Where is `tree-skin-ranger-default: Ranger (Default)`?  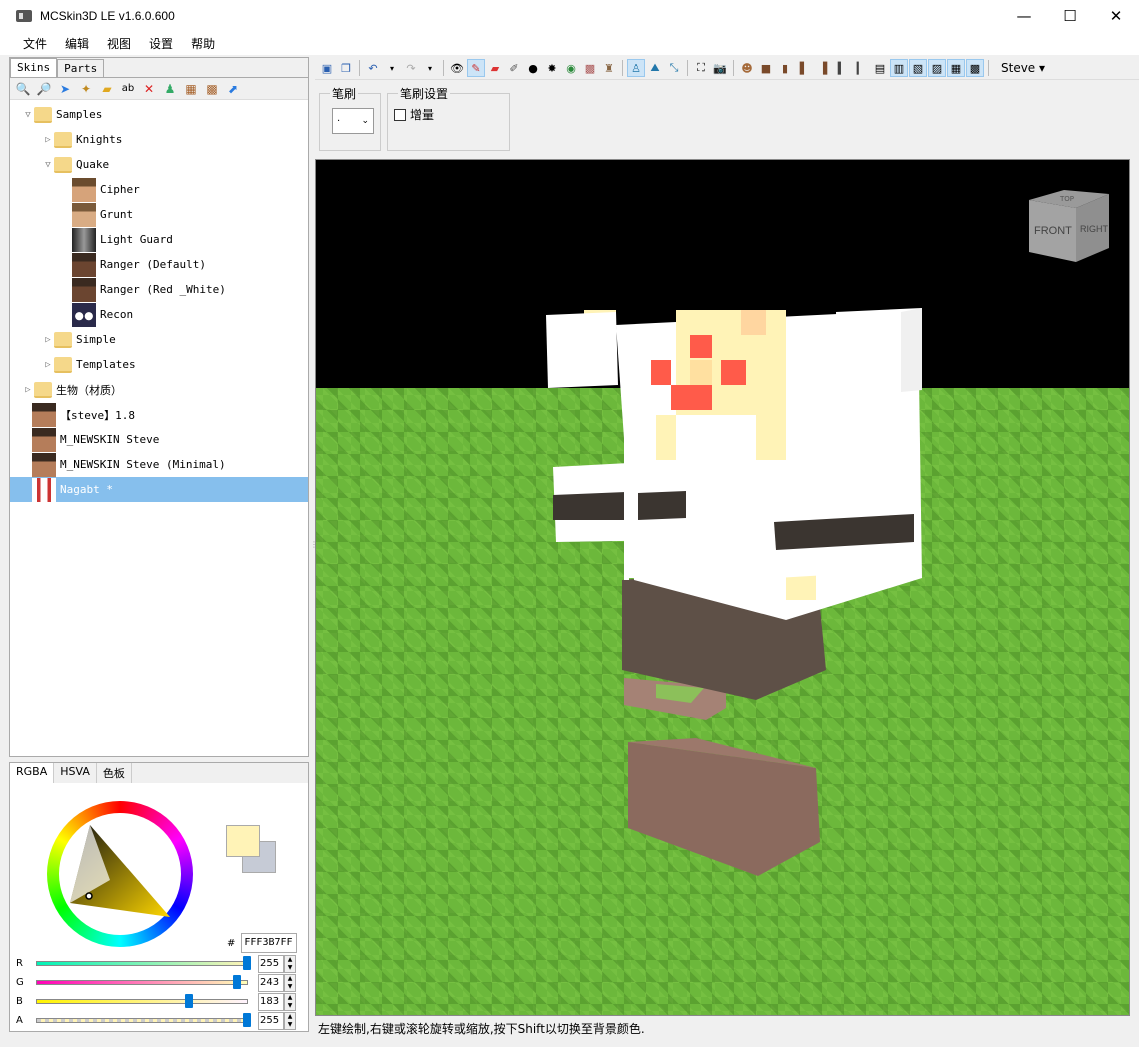 tree-skin-ranger-default: Ranger (Default) is located at coordinates (159, 264).